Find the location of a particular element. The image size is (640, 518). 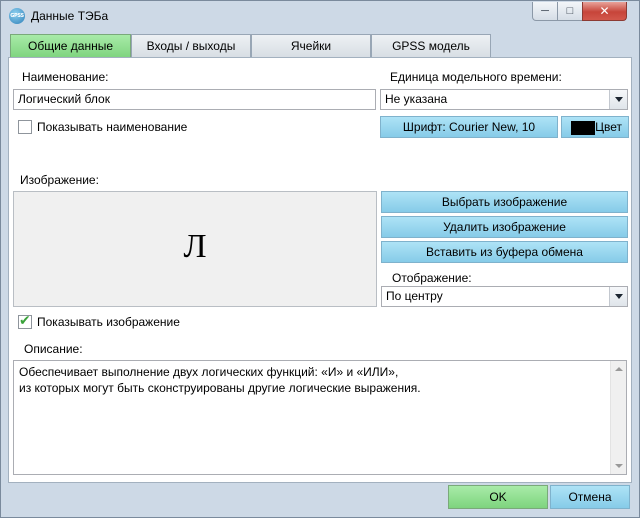

display-mode-label: Отображение: is located at coordinates (432, 278).